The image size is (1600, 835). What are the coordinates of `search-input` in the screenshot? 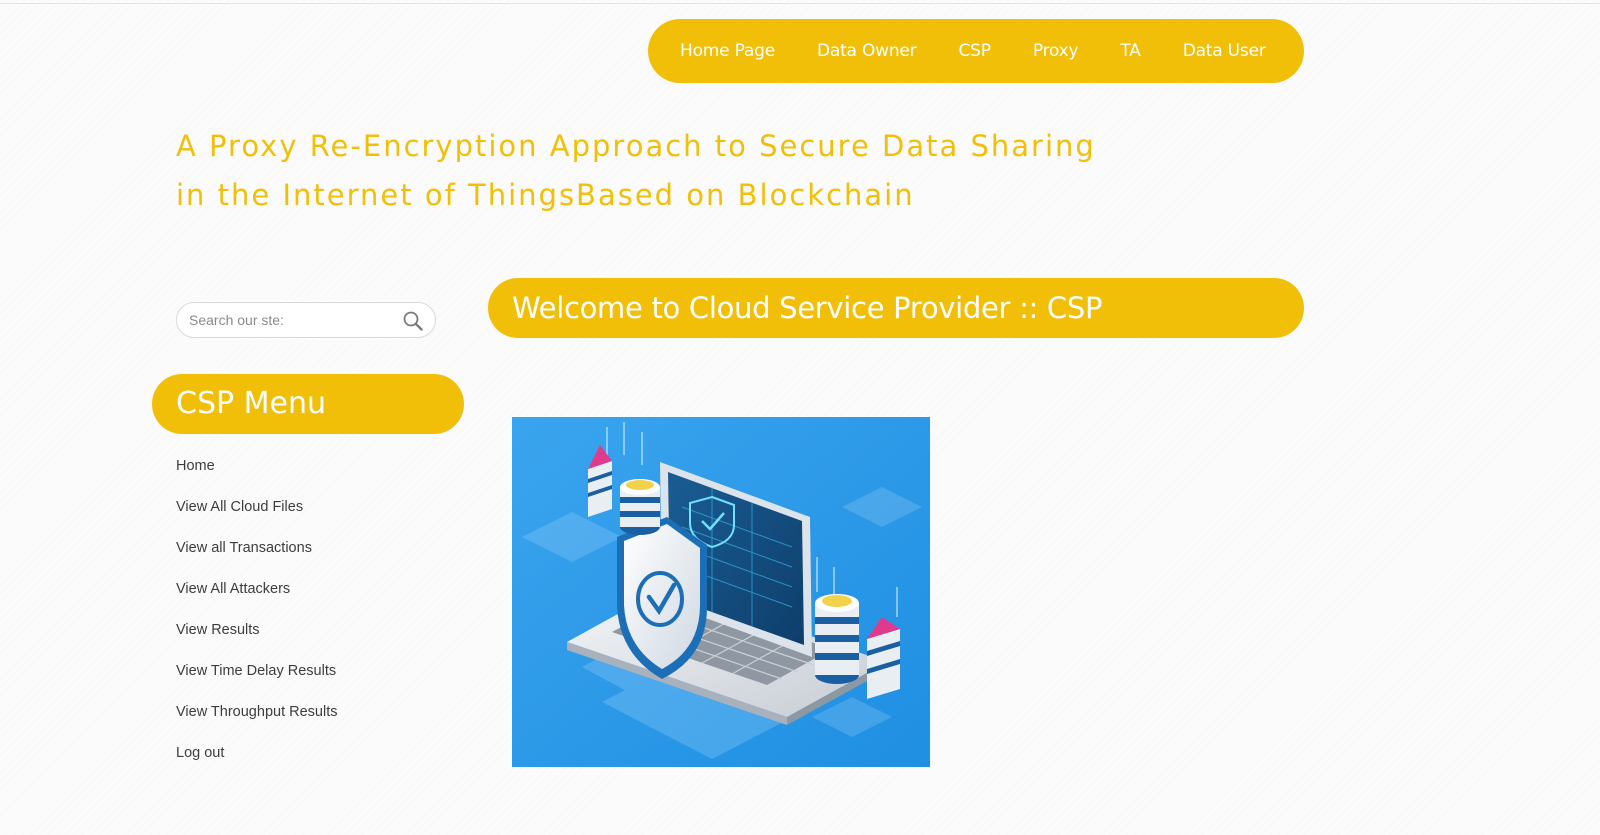 It's located at (289, 320).